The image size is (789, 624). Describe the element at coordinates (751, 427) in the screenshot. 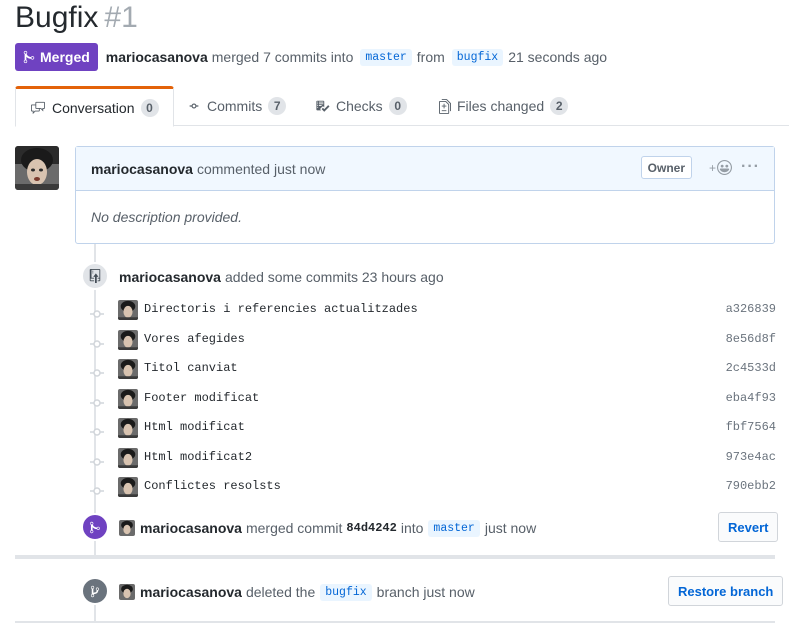

I see `commit-sha: fbf7564` at that location.